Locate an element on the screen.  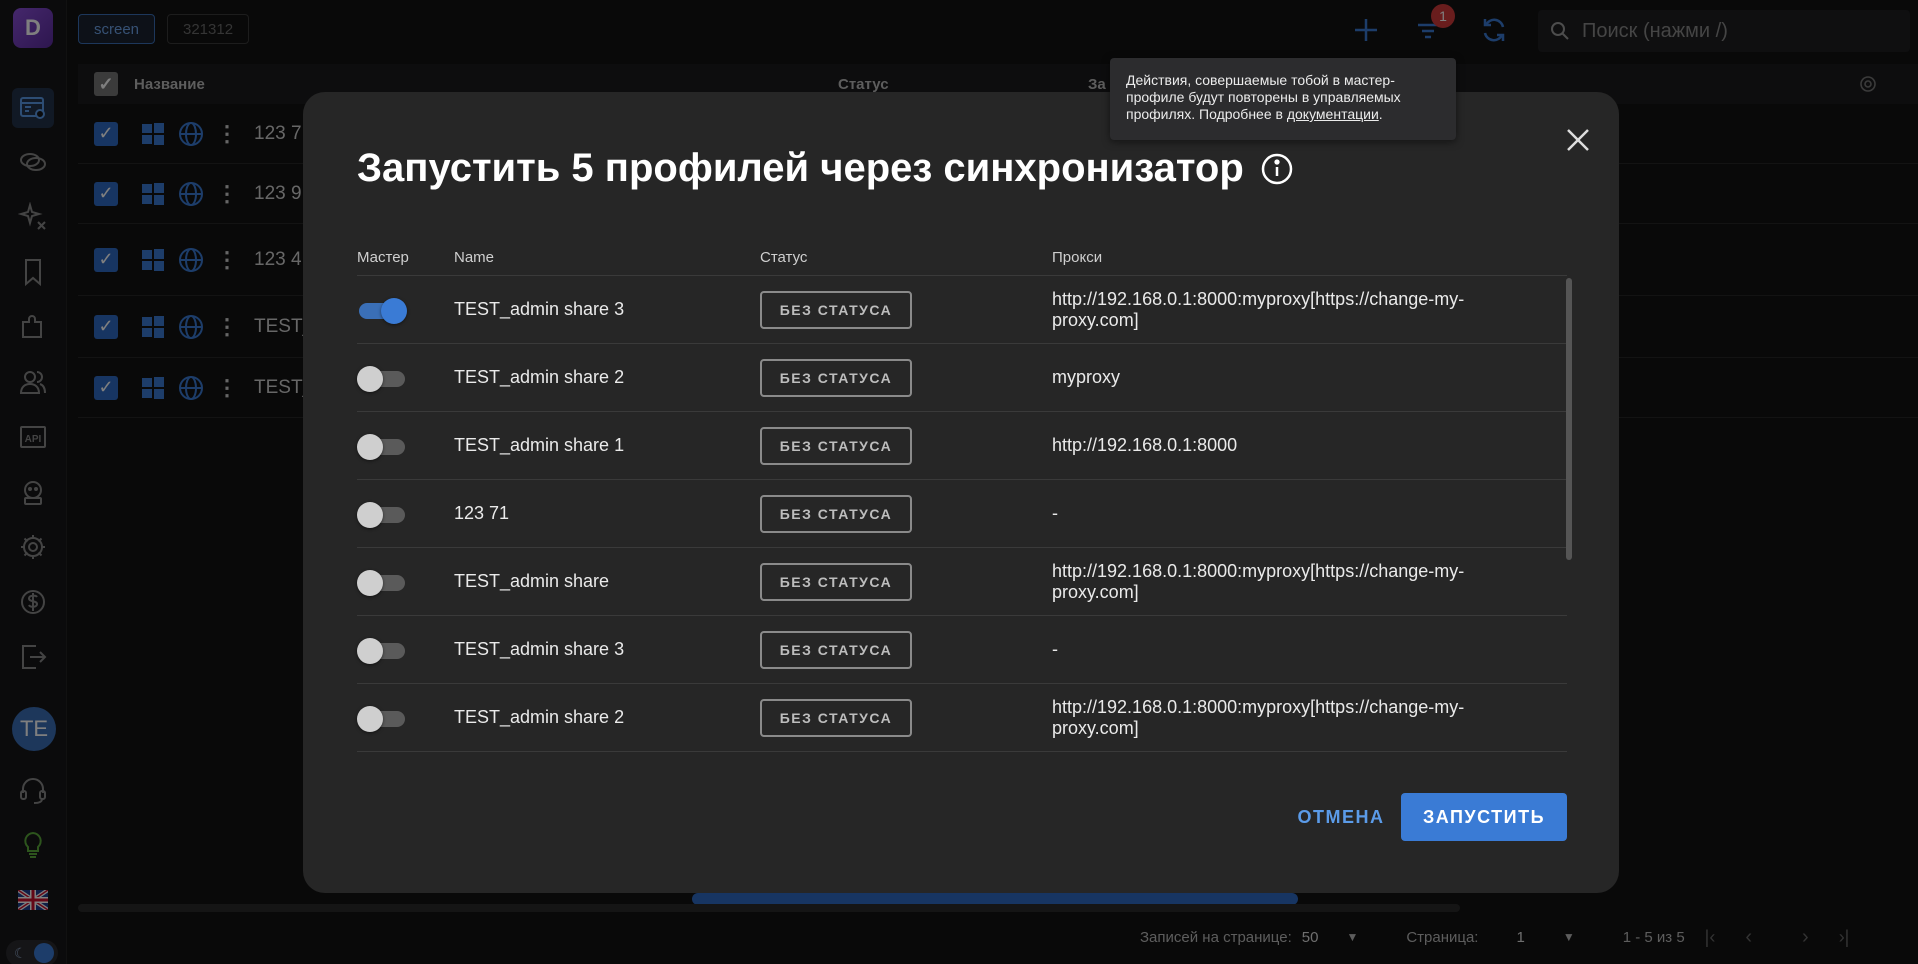
cancel-button: ОТМЕНА is located at coordinates (1341, 817).